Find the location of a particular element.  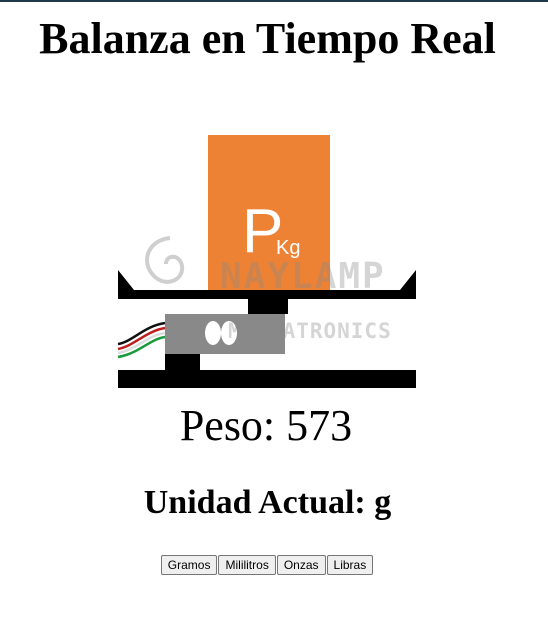

milliliters-button: Mililitros is located at coordinates (247, 565).